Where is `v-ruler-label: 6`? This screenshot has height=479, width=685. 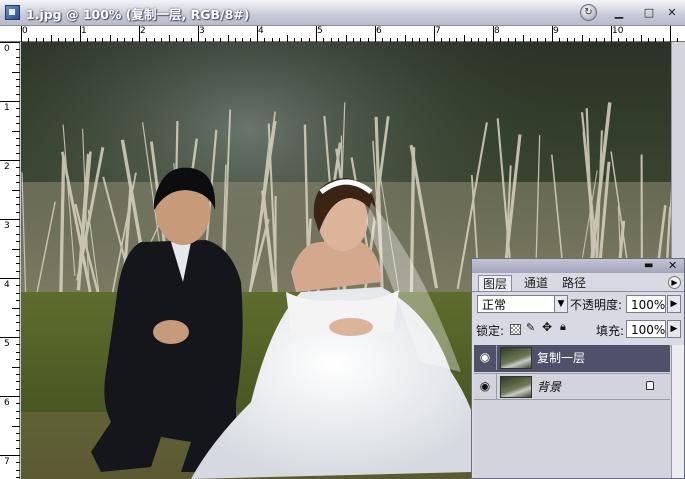
v-ruler-label: 6 is located at coordinates (7, 403).